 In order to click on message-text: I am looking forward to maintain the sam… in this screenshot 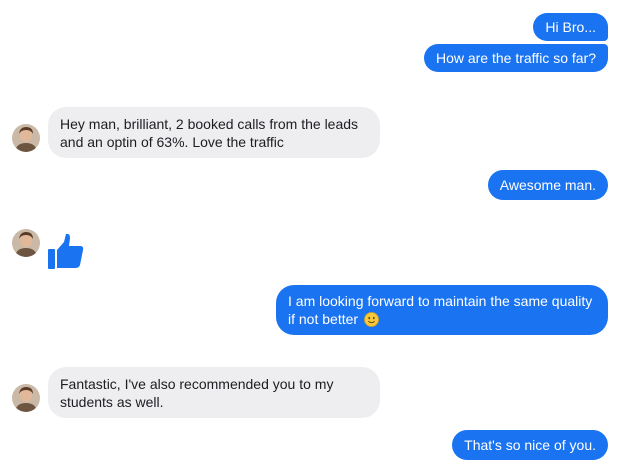, I will do `click(440, 310)`.